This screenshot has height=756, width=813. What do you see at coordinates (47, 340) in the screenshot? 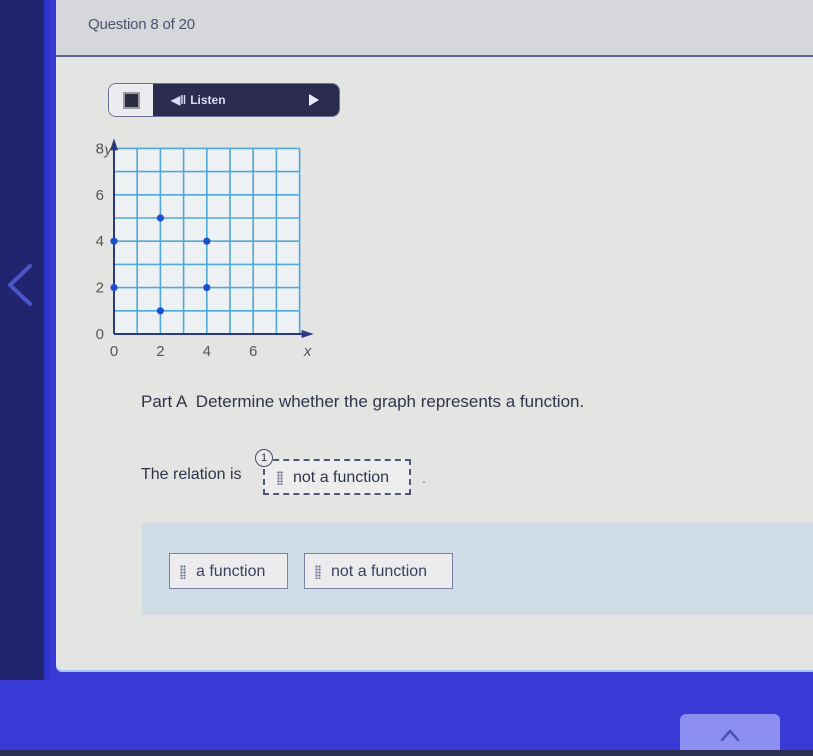
I see `rail-edge` at bounding box center [47, 340].